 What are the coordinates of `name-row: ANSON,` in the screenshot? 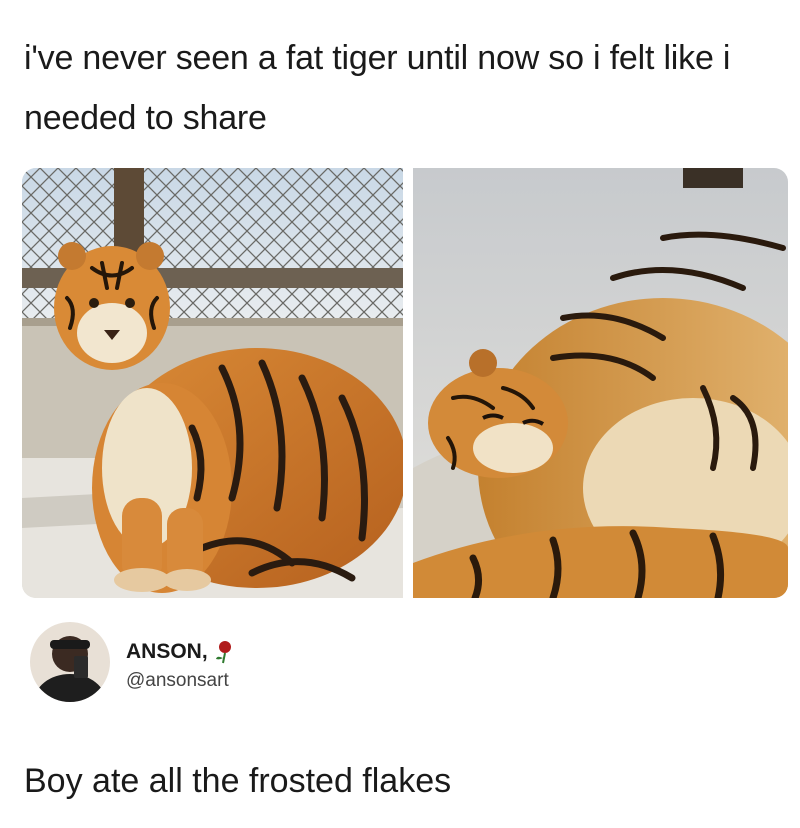 It's located at (181, 652).